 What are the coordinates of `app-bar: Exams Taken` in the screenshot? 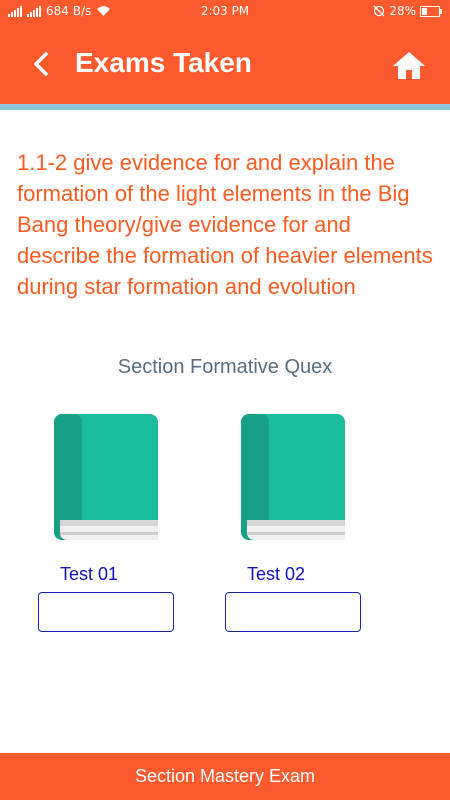 It's located at (225, 63).